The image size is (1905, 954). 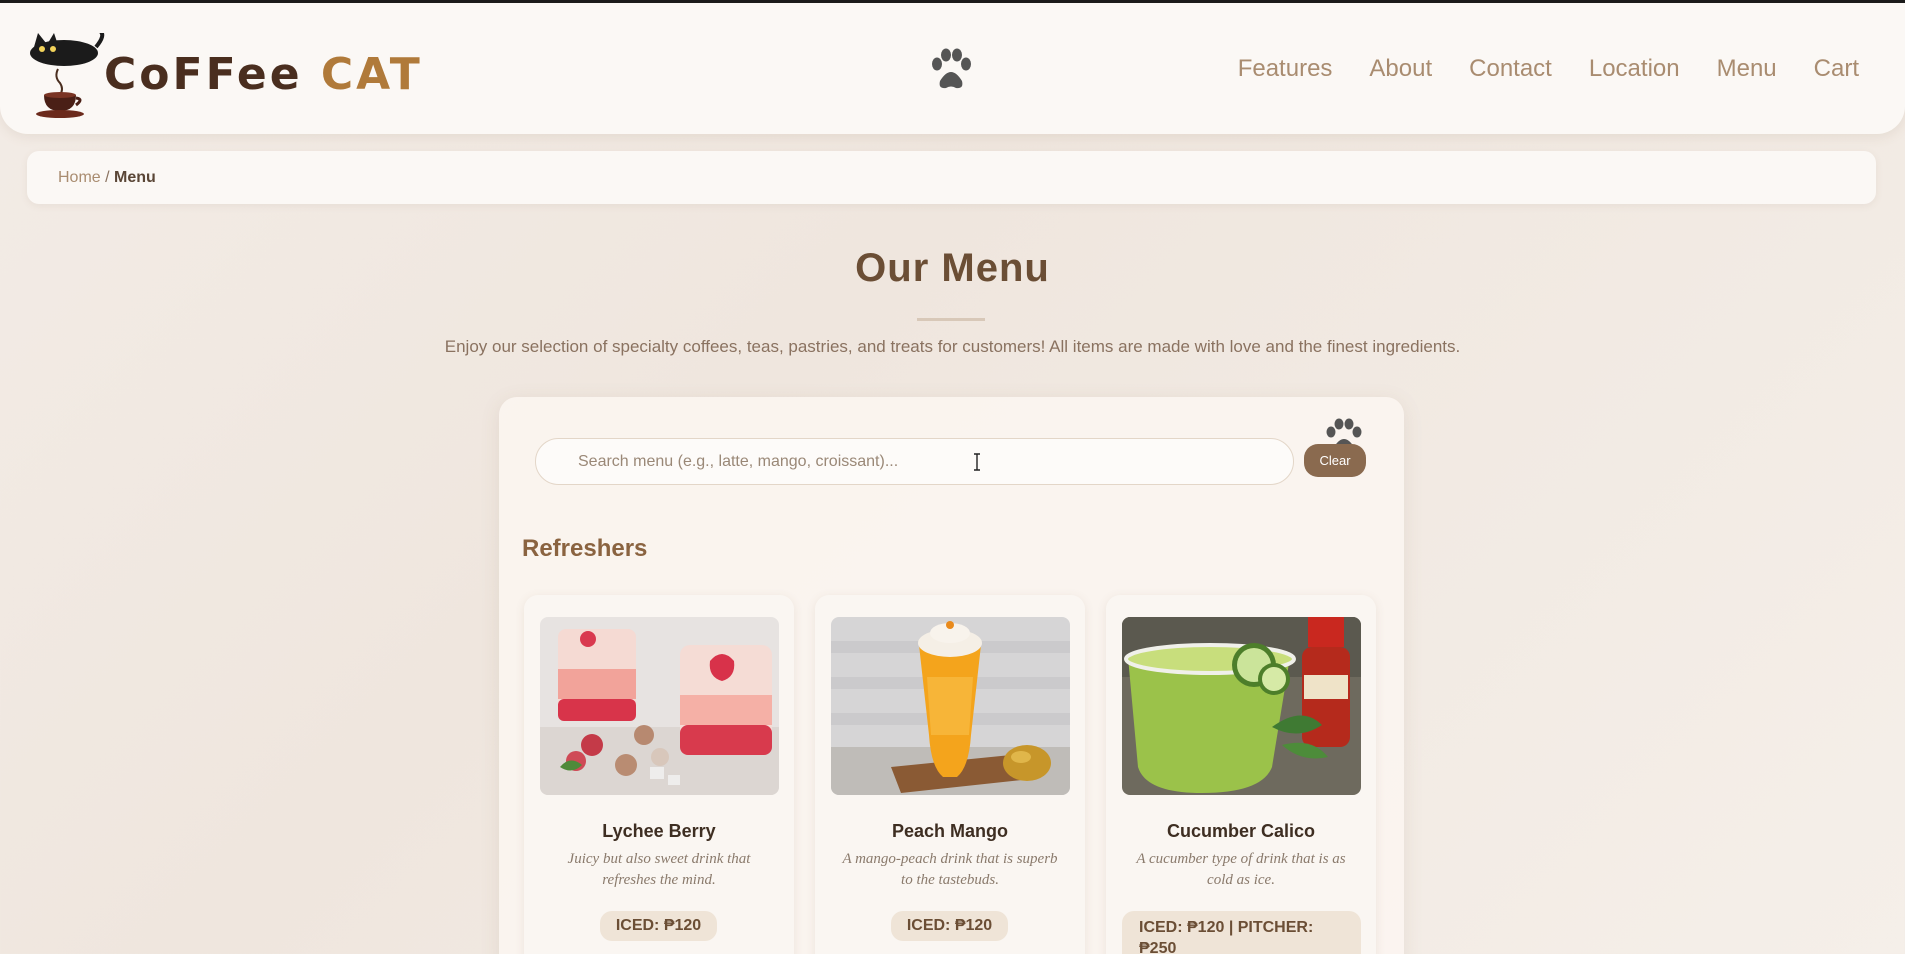 What do you see at coordinates (67, 73) in the screenshot?
I see `cat-cup-logo-icon` at bounding box center [67, 73].